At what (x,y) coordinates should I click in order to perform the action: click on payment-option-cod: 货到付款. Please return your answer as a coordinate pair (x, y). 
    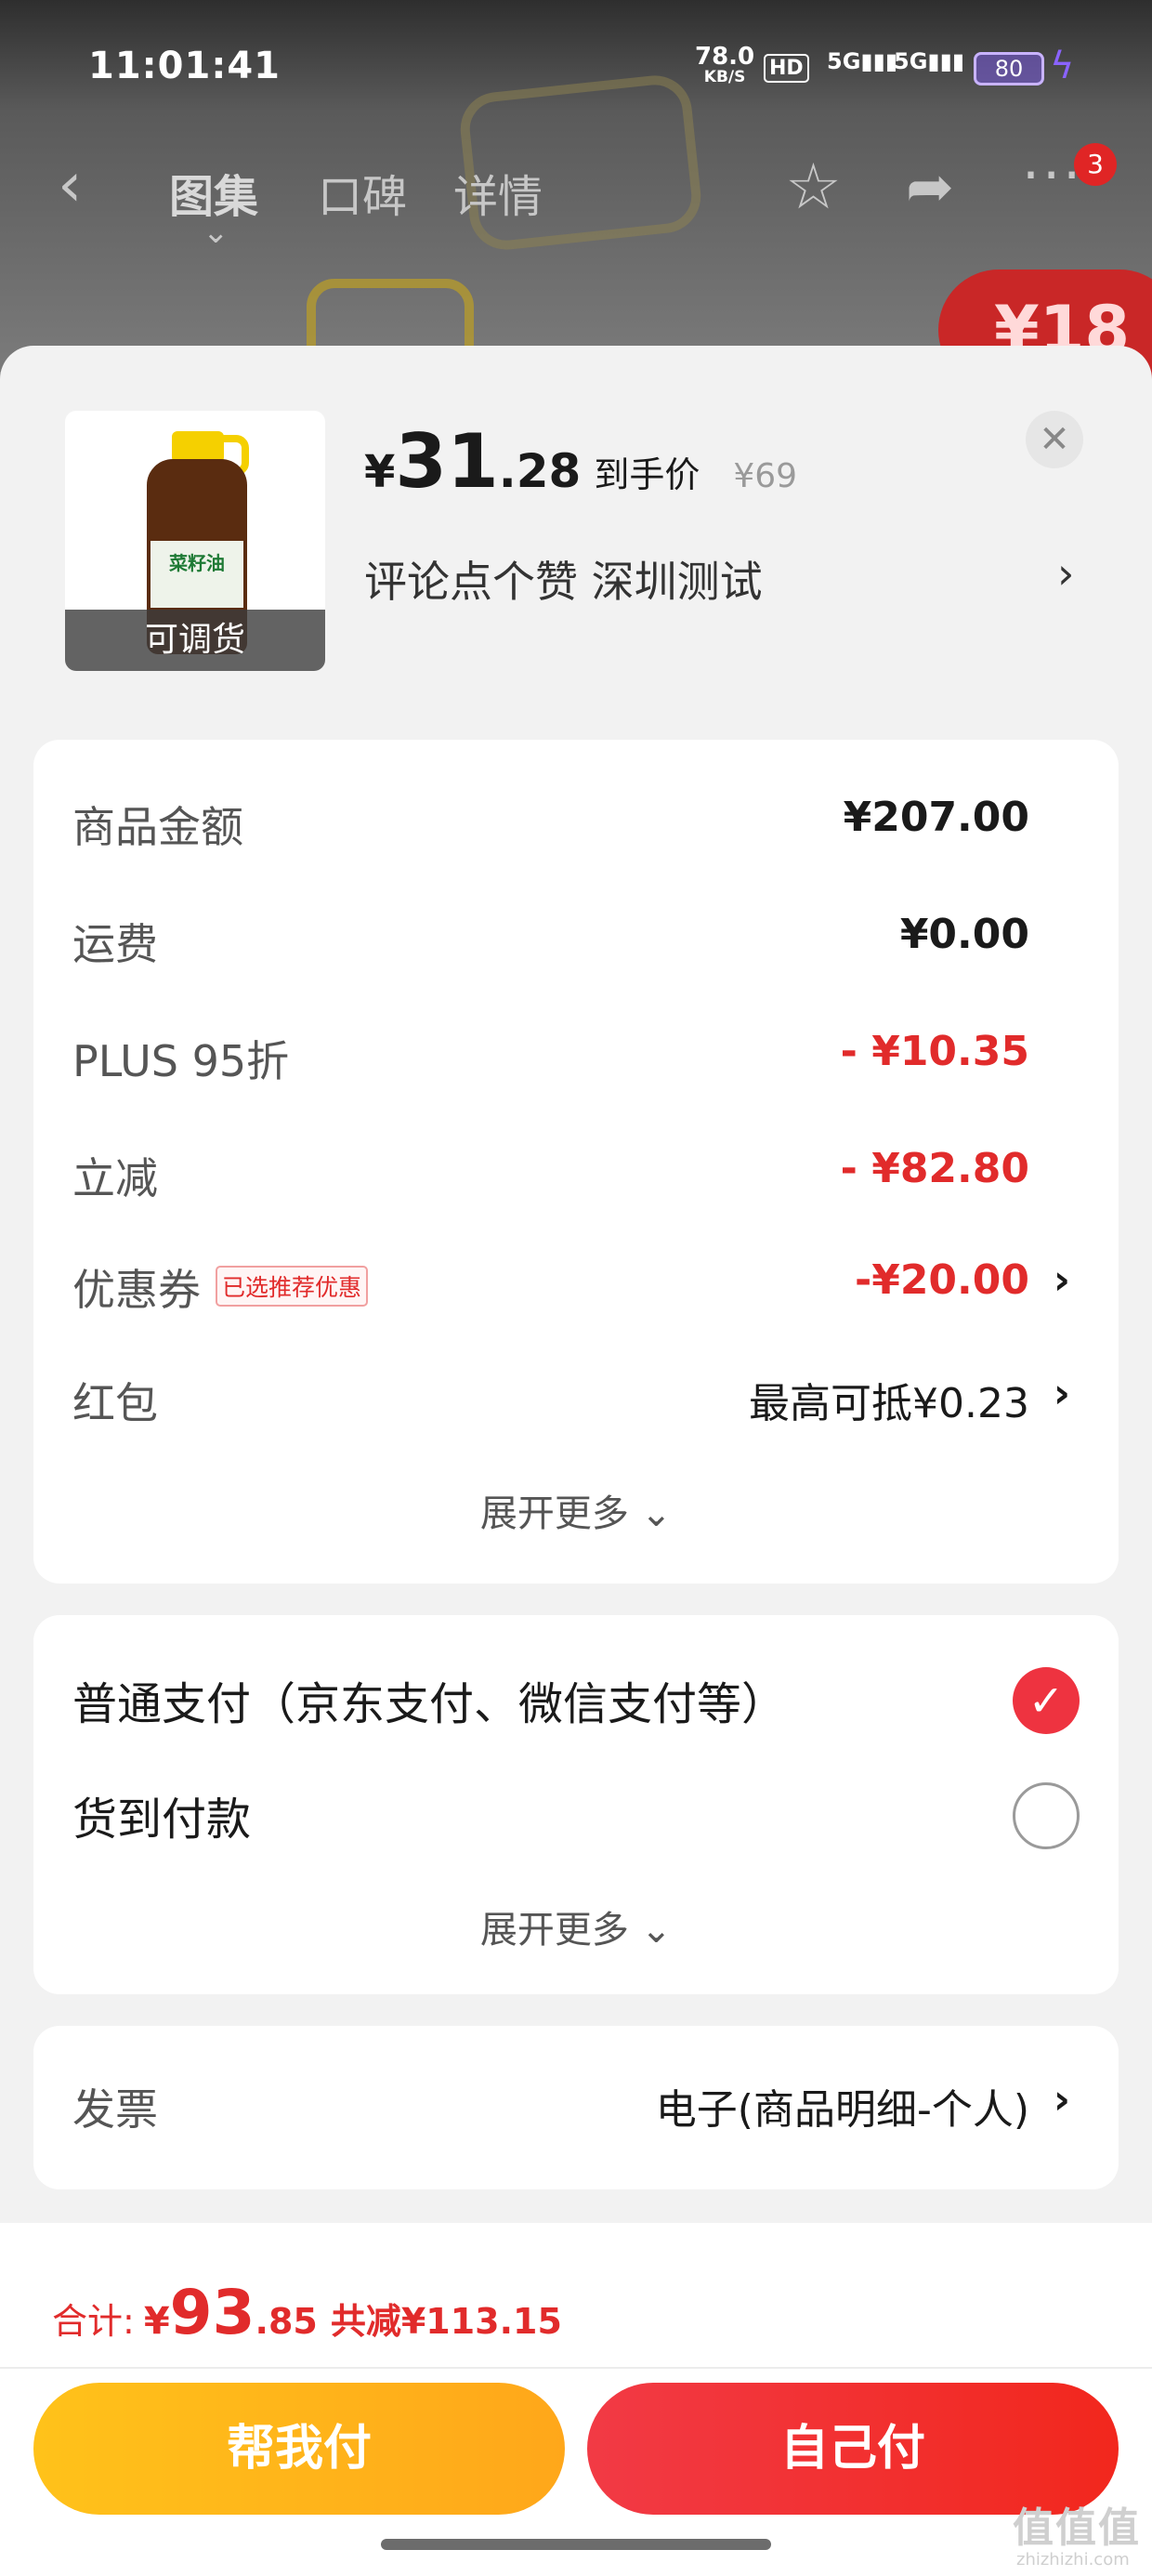
    Looking at the image, I should click on (576, 1819).